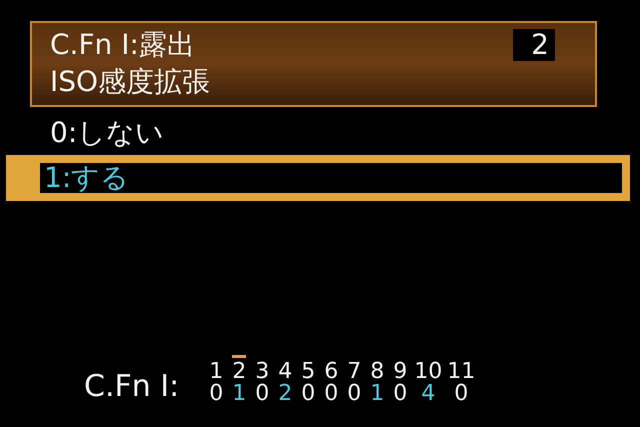 This screenshot has width=640, height=427. What do you see at coordinates (331, 370) in the screenshot?
I see `function-number: 6` at bounding box center [331, 370].